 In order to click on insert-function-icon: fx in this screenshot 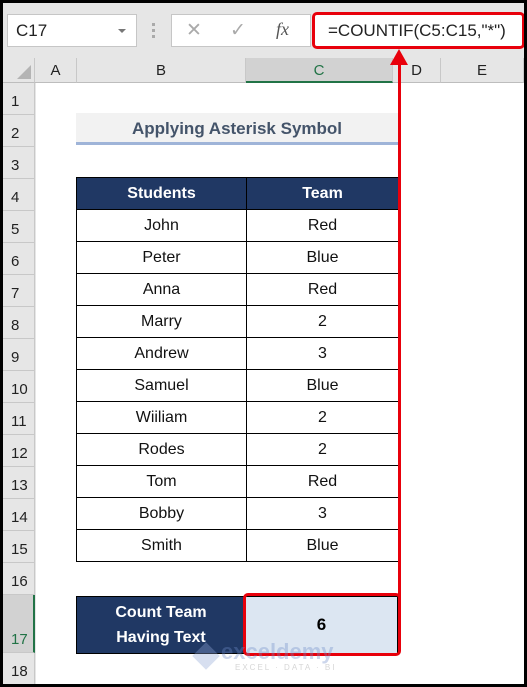, I will do `click(282, 29)`.